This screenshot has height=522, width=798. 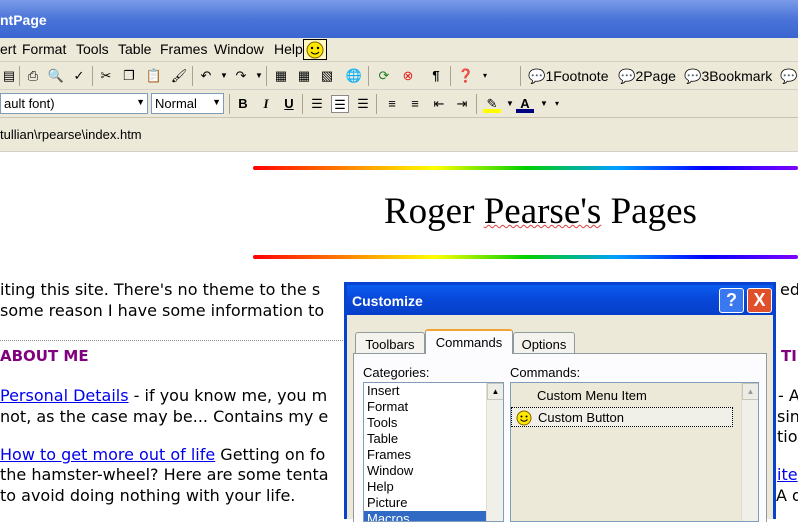 I want to click on menu-frames: Frames, so click(x=183, y=49).